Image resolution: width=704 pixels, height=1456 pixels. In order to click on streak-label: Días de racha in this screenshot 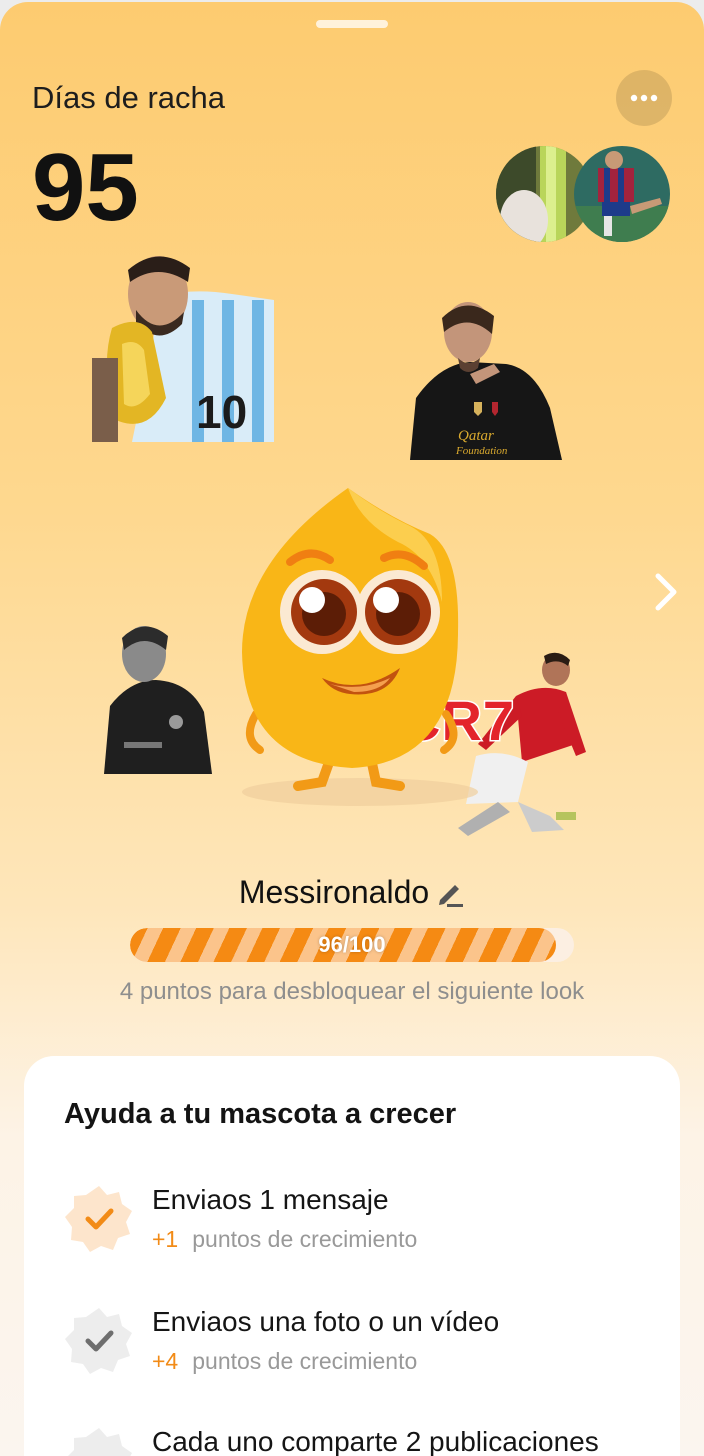, I will do `click(128, 97)`.